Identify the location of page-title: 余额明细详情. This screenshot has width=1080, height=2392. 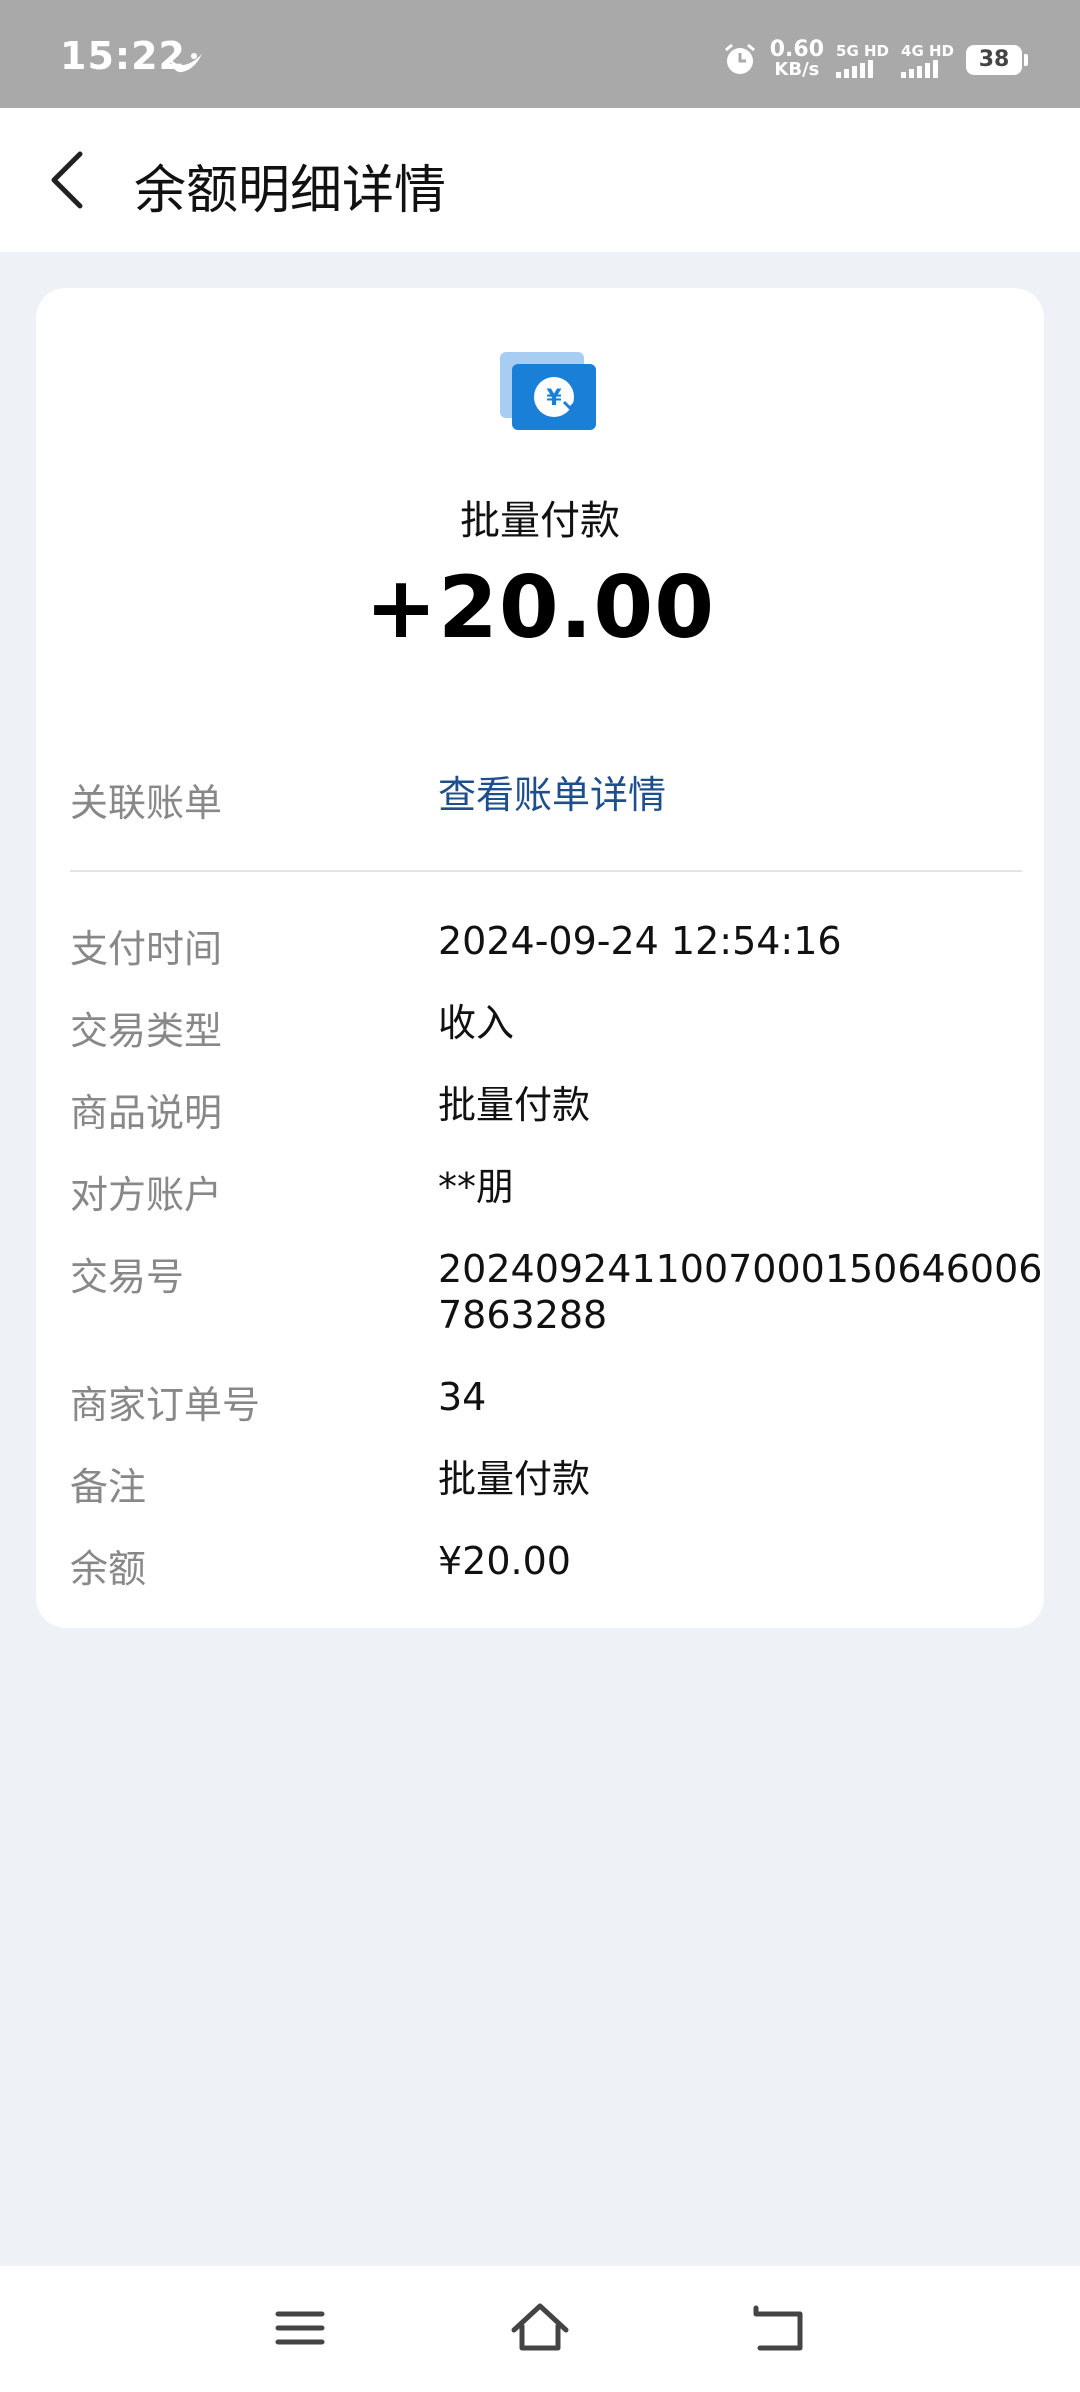
(290, 191).